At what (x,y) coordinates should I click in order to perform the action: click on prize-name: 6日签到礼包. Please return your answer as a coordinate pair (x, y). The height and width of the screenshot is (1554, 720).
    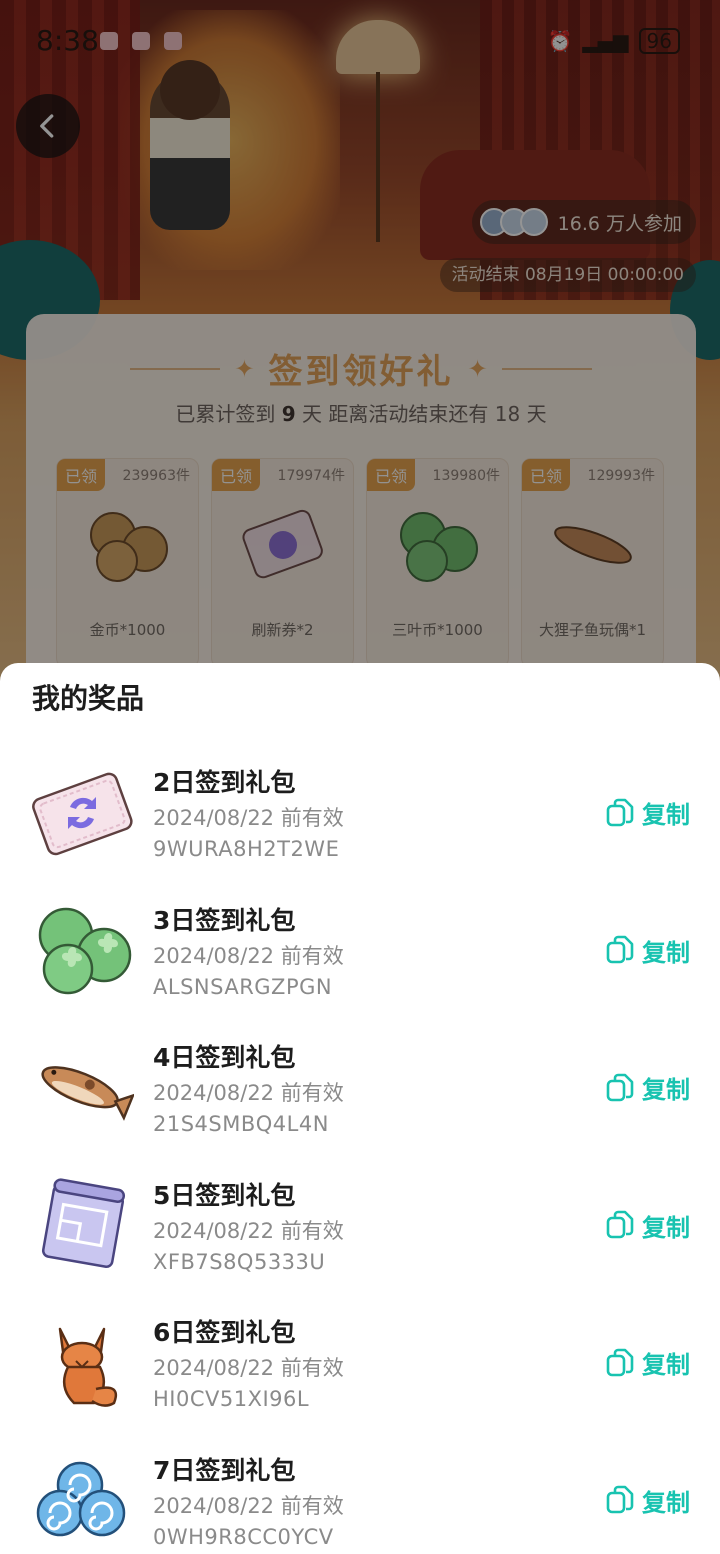
    Looking at the image, I should click on (224, 1332).